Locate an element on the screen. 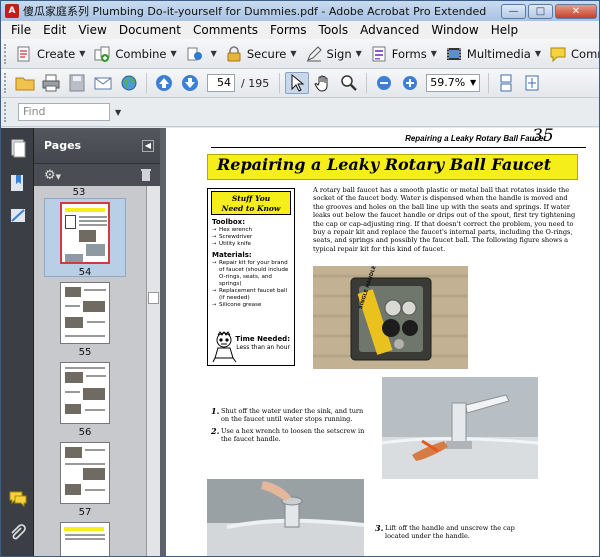  cursor-arrow-icon is located at coordinates (298, 83).